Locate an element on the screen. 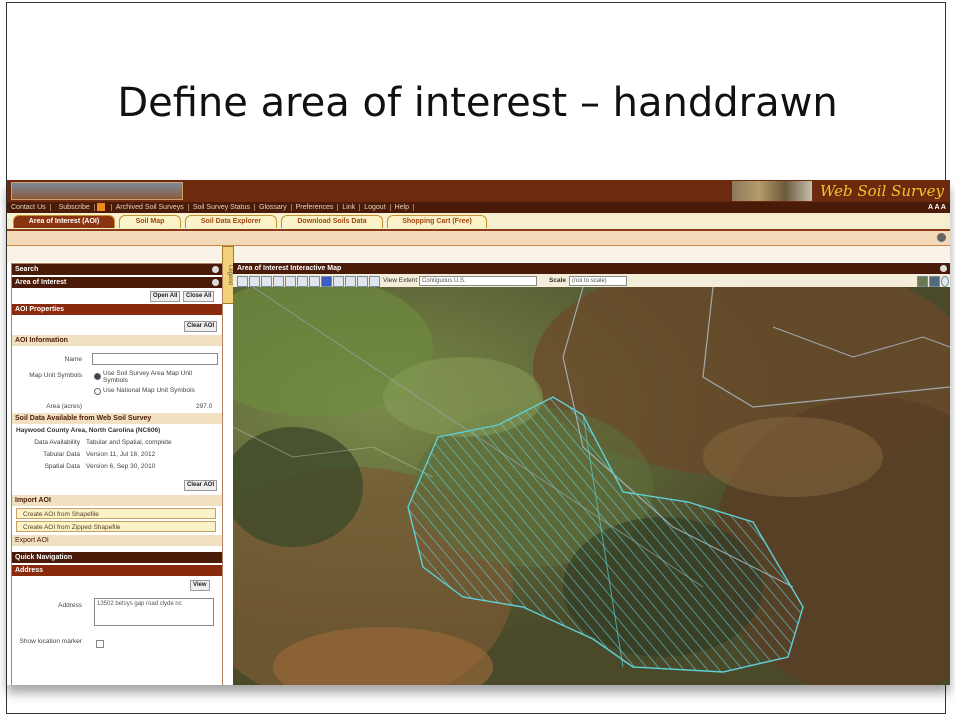 This screenshot has height=723, width=955. show-marker-checkbox is located at coordinates (100, 644).